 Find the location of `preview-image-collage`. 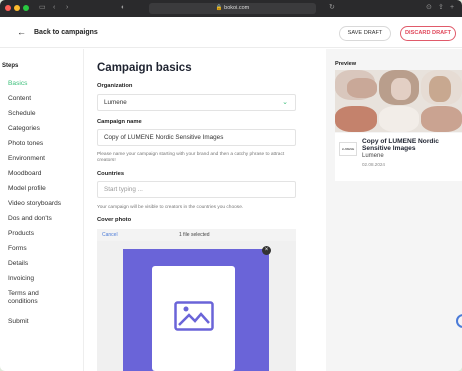

preview-image-collage is located at coordinates (398, 101).